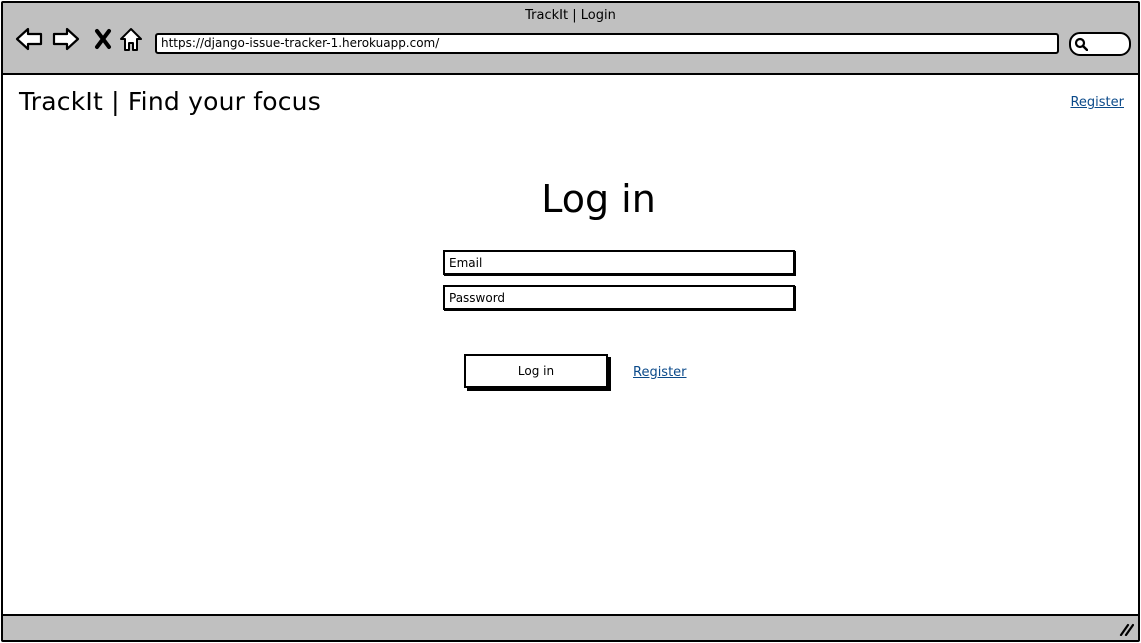 The height and width of the screenshot is (643, 1141). I want to click on password-field, so click(619, 297).